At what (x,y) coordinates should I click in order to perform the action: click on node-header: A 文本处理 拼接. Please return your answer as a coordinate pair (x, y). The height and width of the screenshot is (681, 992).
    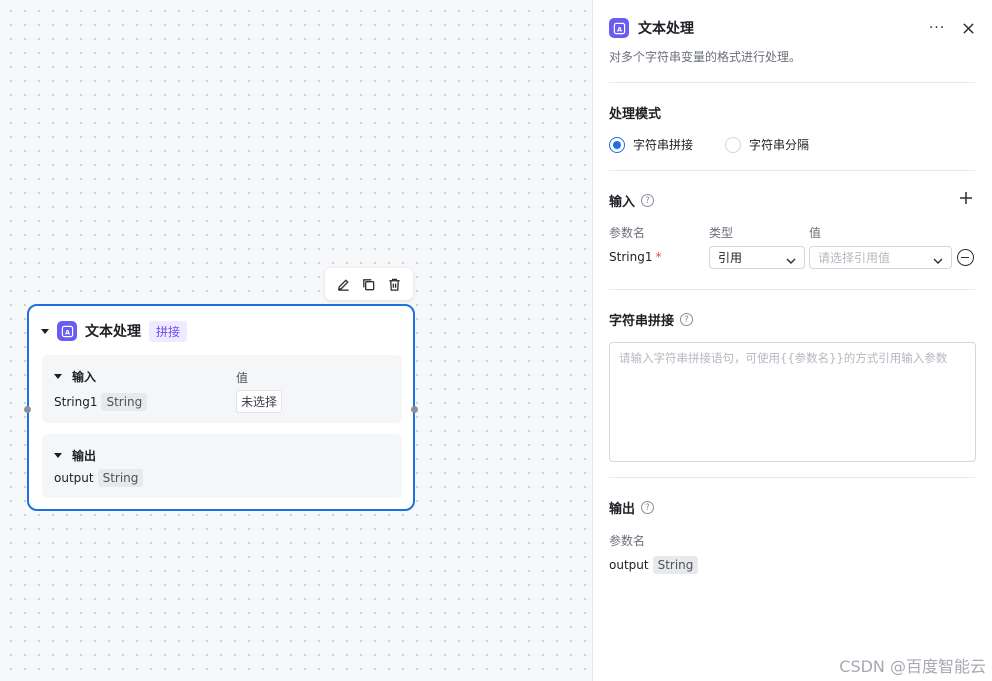
    Looking at the image, I should click on (114, 331).